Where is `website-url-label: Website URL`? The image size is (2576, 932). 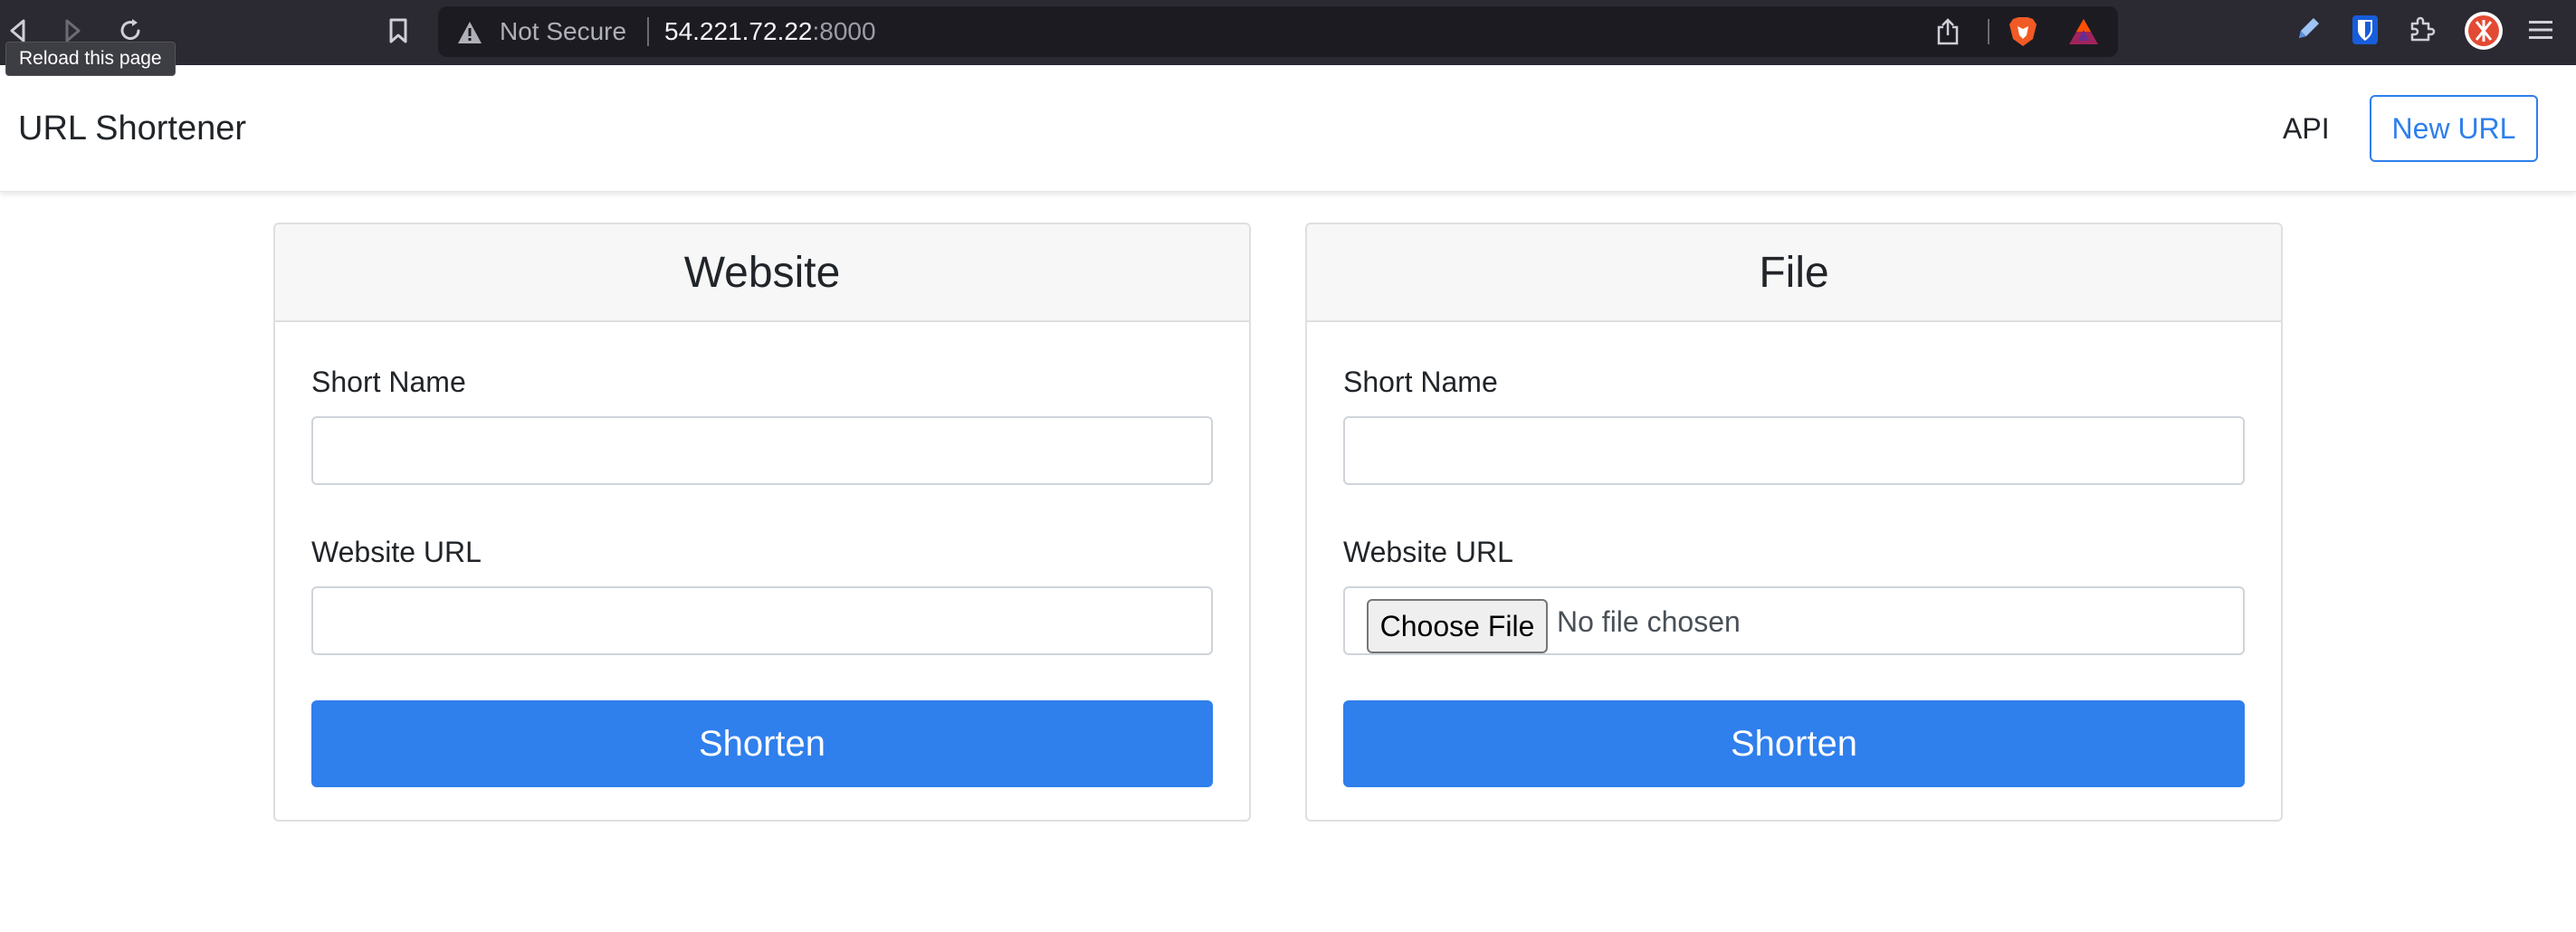
website-url-label: Website URL is located at coordinates (397, 552).